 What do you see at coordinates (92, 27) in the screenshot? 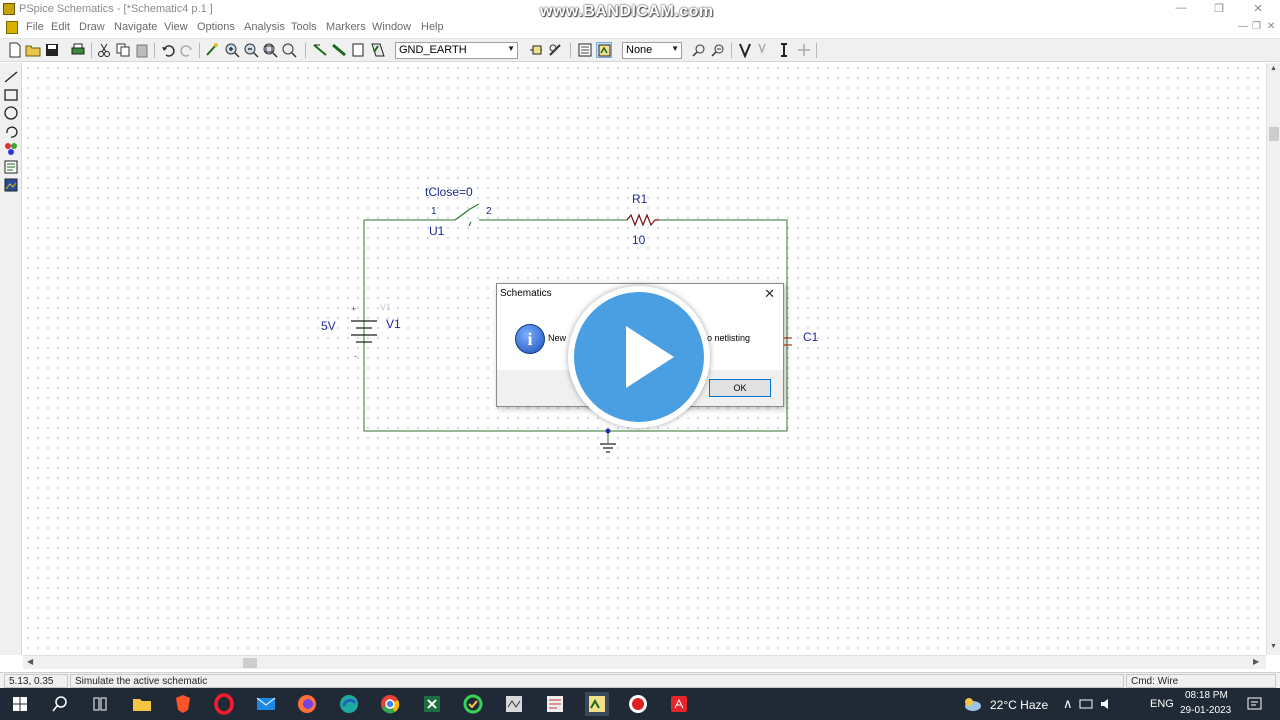
I see `menu-draw: Draw` at bounding box center [92, 27].